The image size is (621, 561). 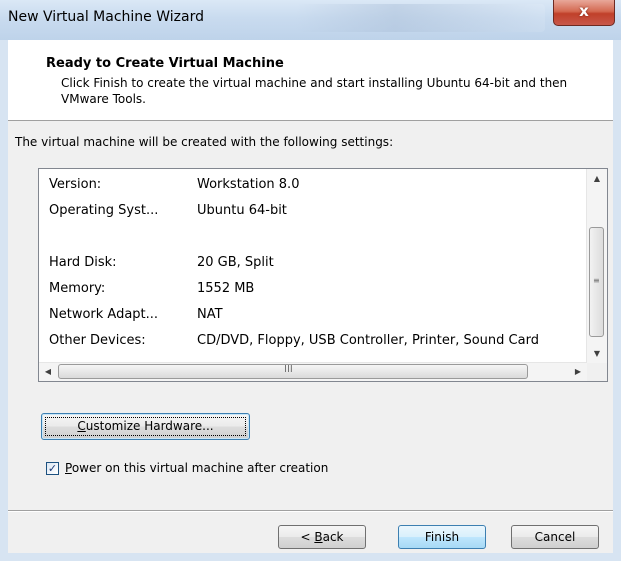 I want to click on settings-key: Hard Disk:, so click(x=83, y=262).